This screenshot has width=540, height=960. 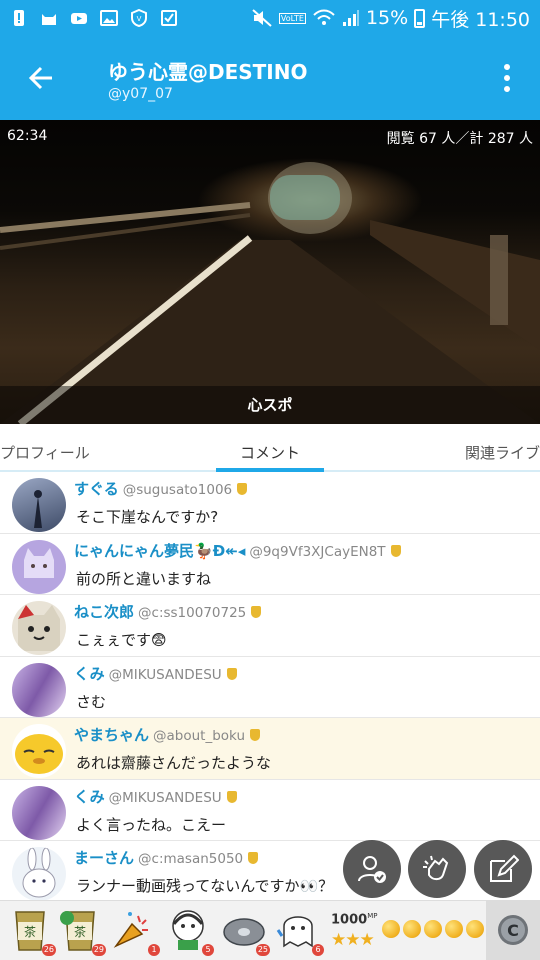 What do you see at coordinates (270, 503) in the screenshot?
I see `comment-item: すぐる @sugusato1006 そこ下崖なんですか?` at bounding box center [270, 503].